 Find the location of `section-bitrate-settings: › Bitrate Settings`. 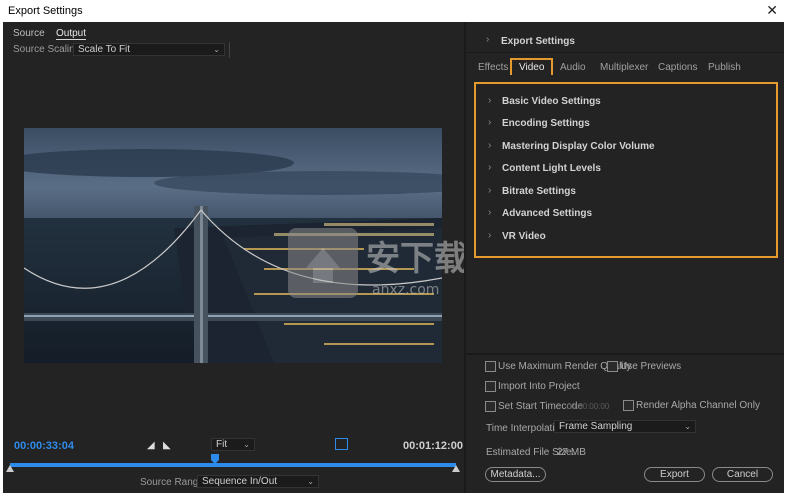

section-bitrate-settings: › Bitrate Settings is located at coordinates (532, 191).